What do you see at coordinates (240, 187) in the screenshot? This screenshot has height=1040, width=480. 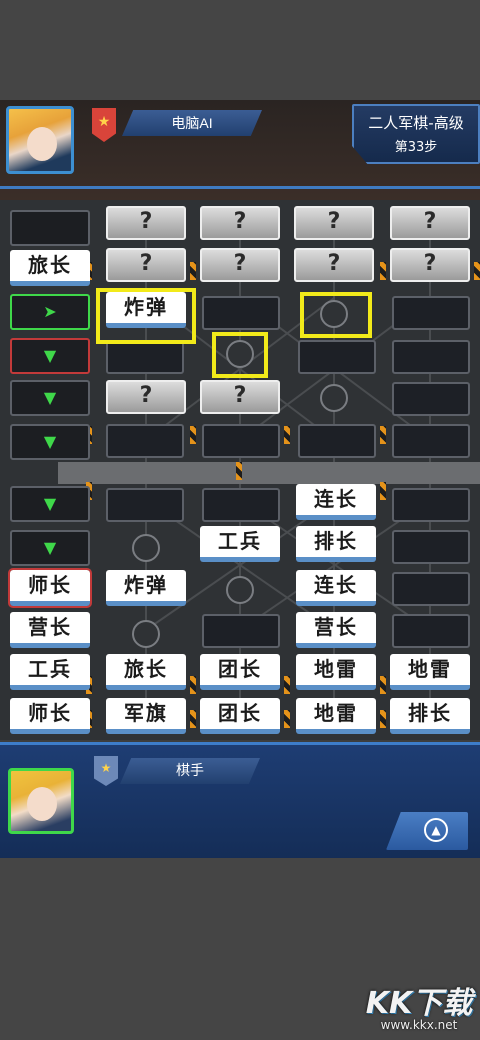 I see `header-divider` at bounding box center [240, 187].